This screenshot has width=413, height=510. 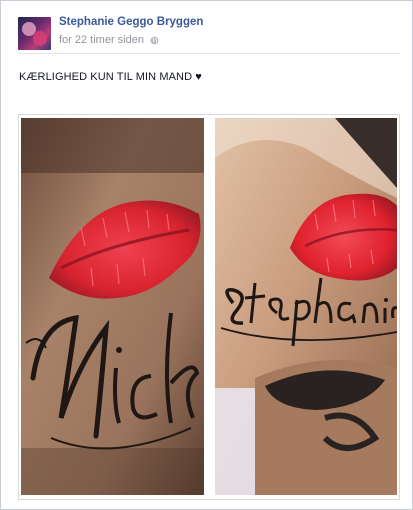 I want to click on post-message: KÆRLIGHED KUN TIL MIN MAND ♥, so click(x=110, y=77).